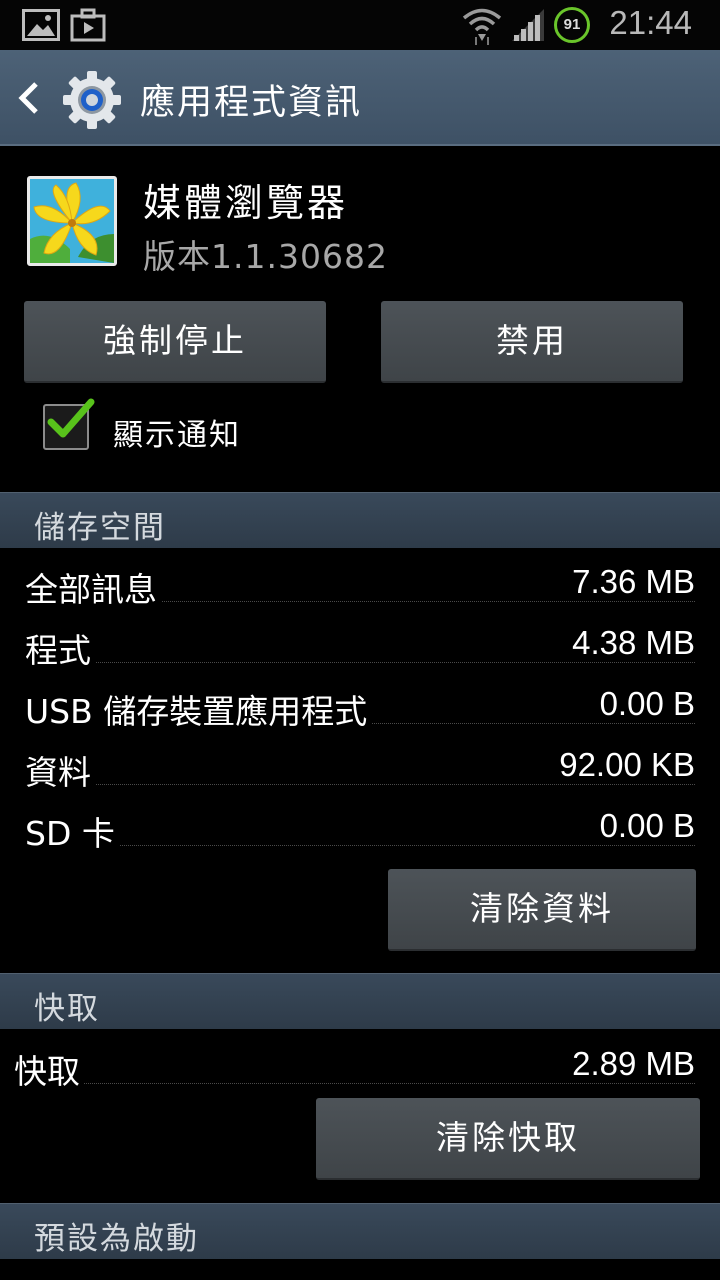  Describe the element at coordinates (631, 582) in the screenshot. I see `storage-row-value: 7.36 MB` at that location.